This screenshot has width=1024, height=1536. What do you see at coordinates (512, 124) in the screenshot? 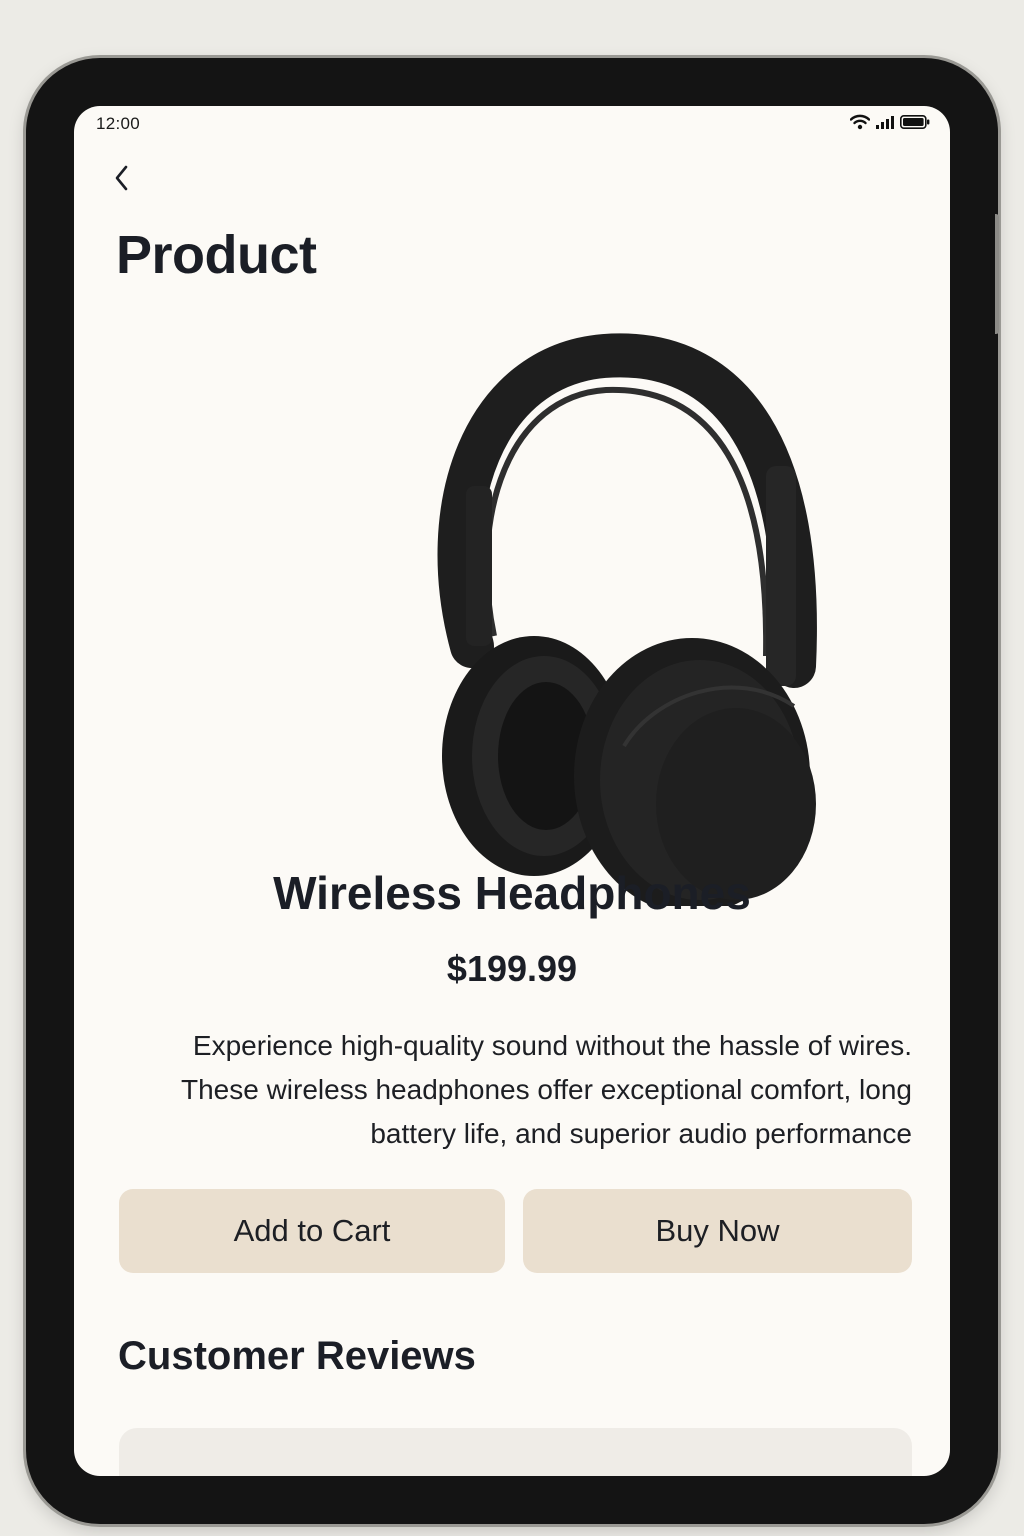
I see `status-bar: 12:00` at bounding box center [512, 124].